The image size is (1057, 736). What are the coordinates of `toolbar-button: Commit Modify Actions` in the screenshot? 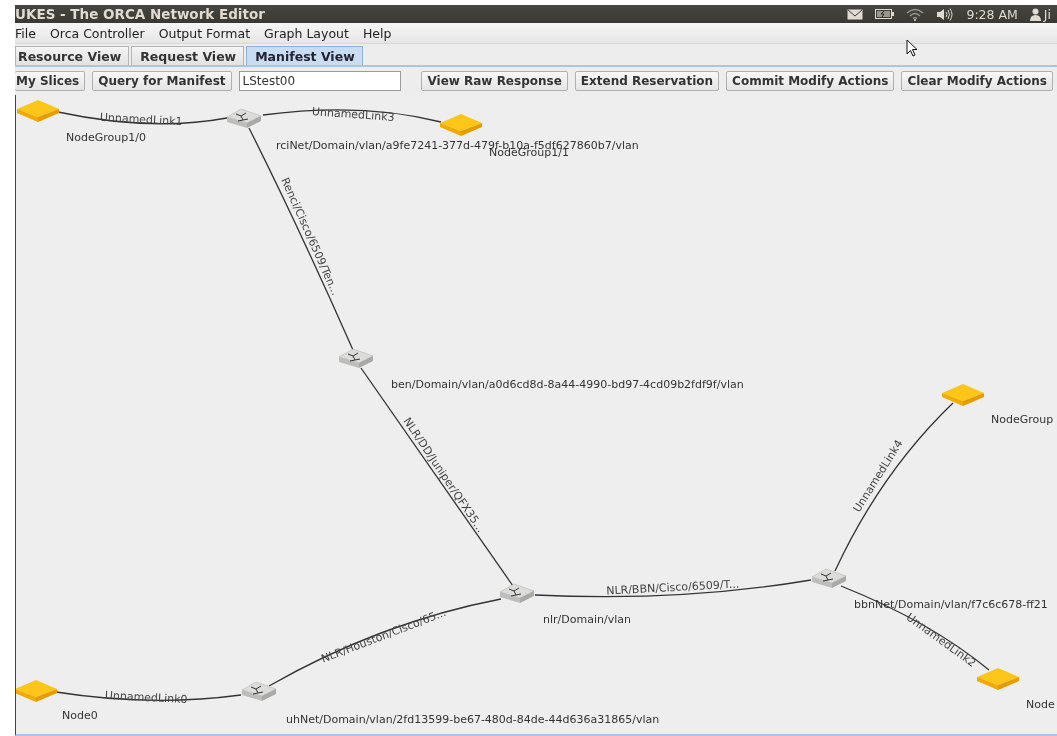 It's located at (810, 81).